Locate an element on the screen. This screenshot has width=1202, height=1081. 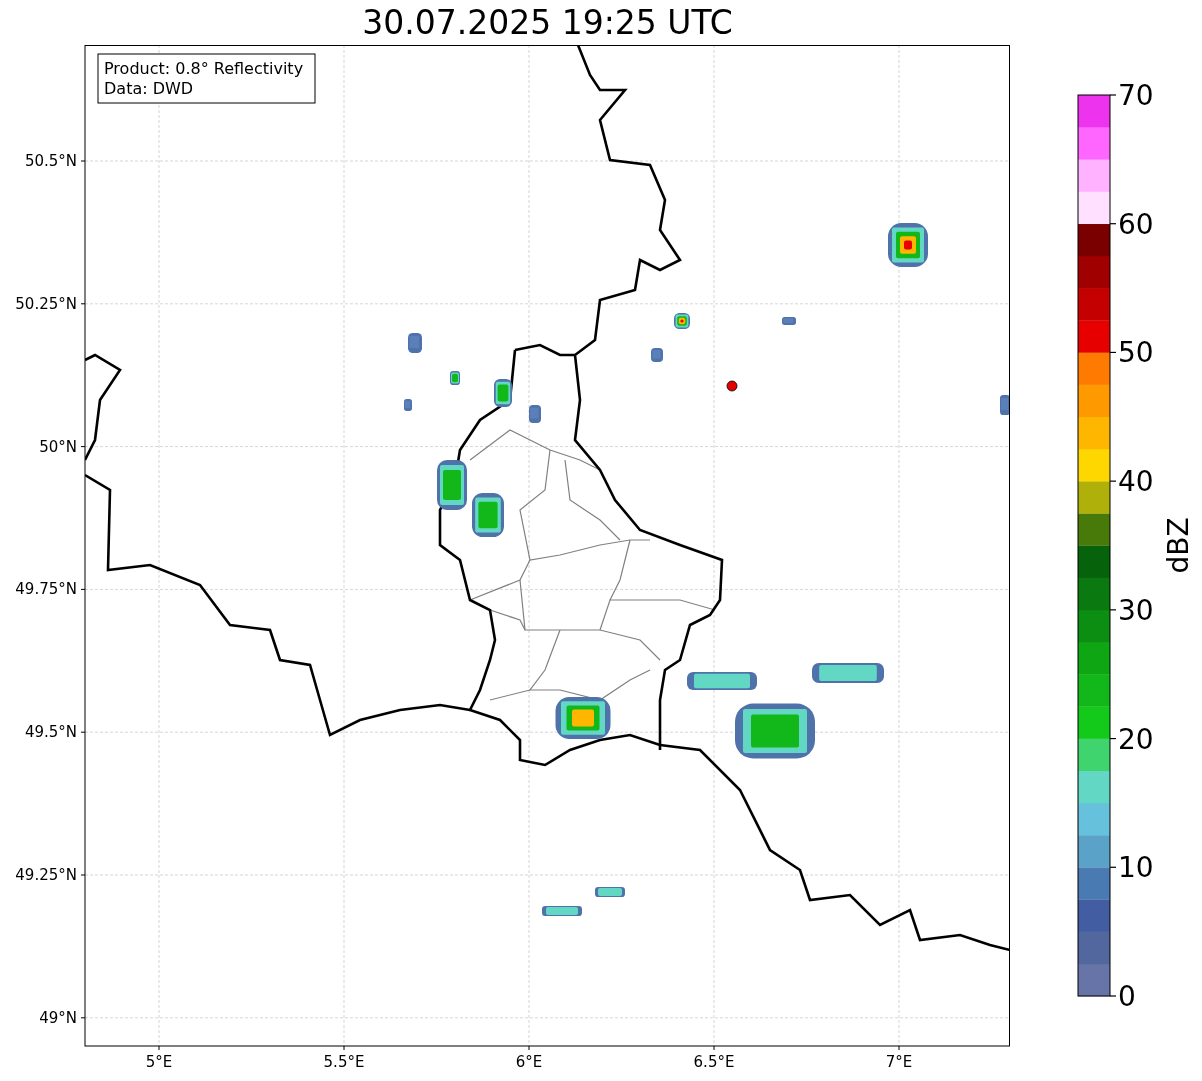
axis-tick-label: 50.25°N is located at coordinates (46, 303).